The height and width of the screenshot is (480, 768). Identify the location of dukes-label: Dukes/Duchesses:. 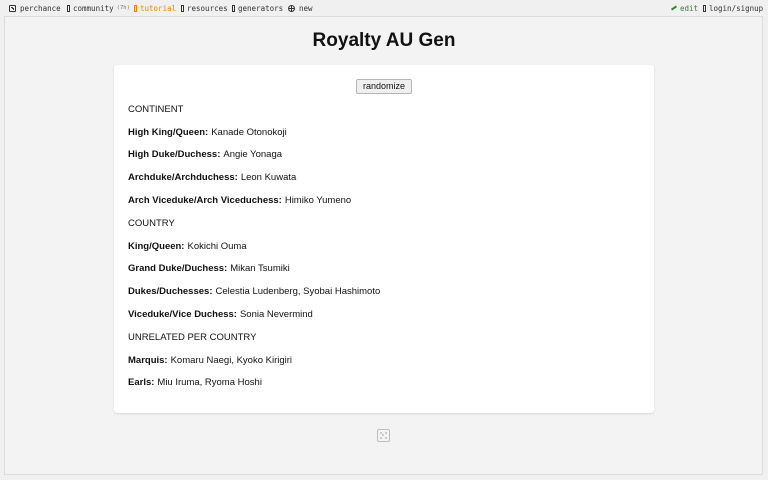
(170, 291).